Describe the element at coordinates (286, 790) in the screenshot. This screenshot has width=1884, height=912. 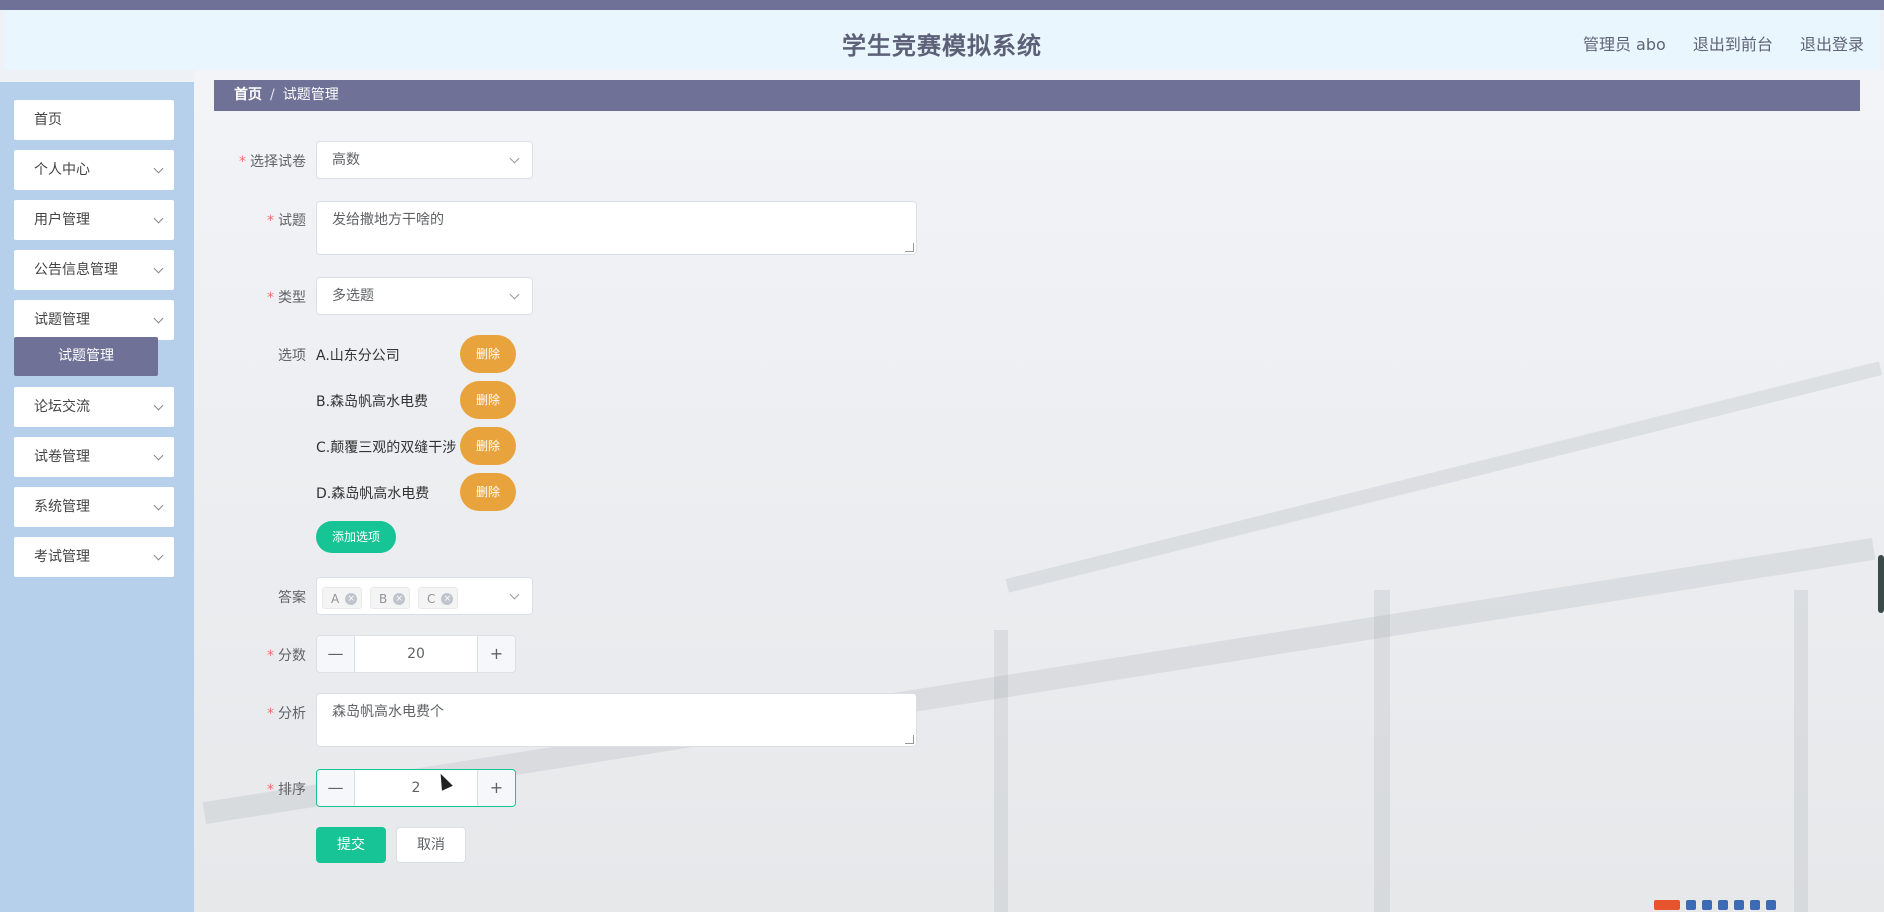
I see `order-label: * 排序` at that location.